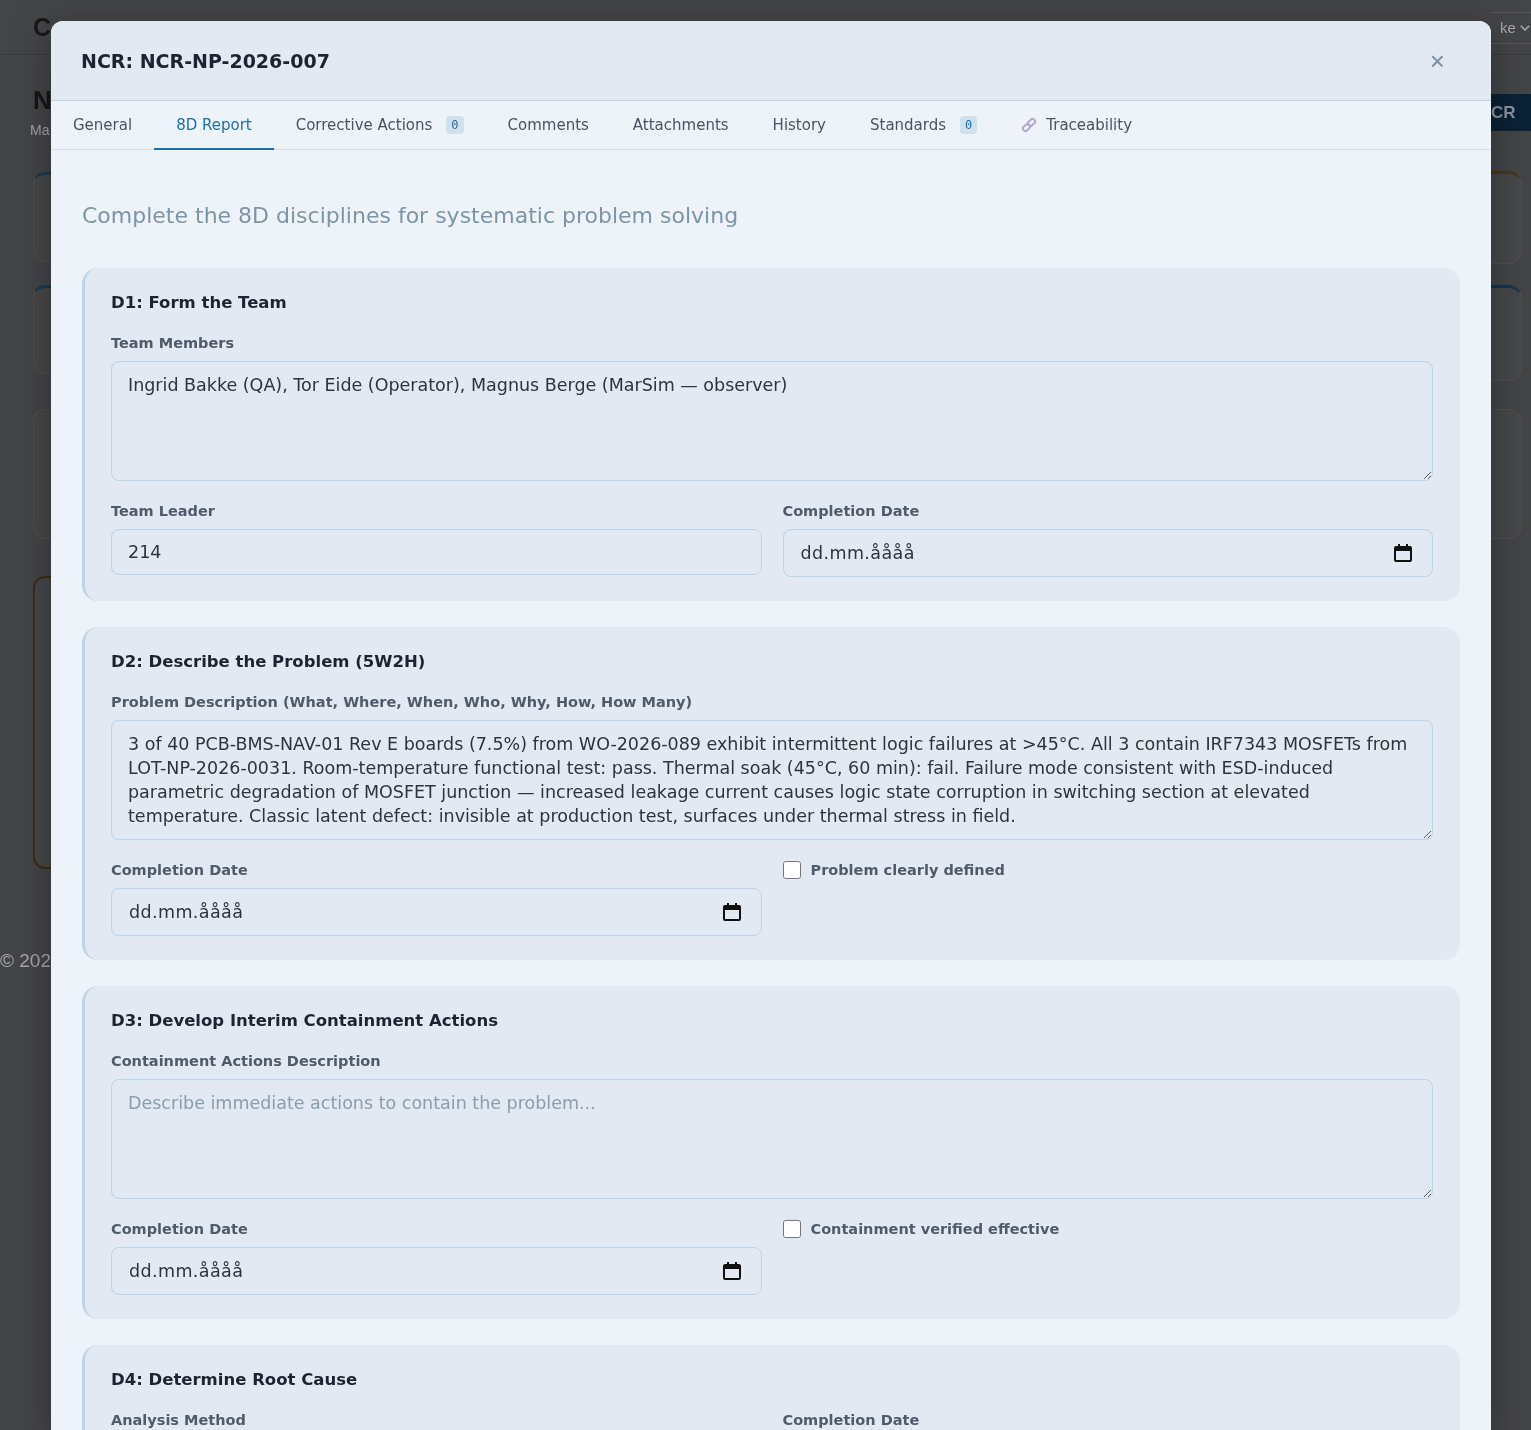 The height and width of the screenshot is (1430, 1531). I want to click on tab: Attachments, so click(680, 125).